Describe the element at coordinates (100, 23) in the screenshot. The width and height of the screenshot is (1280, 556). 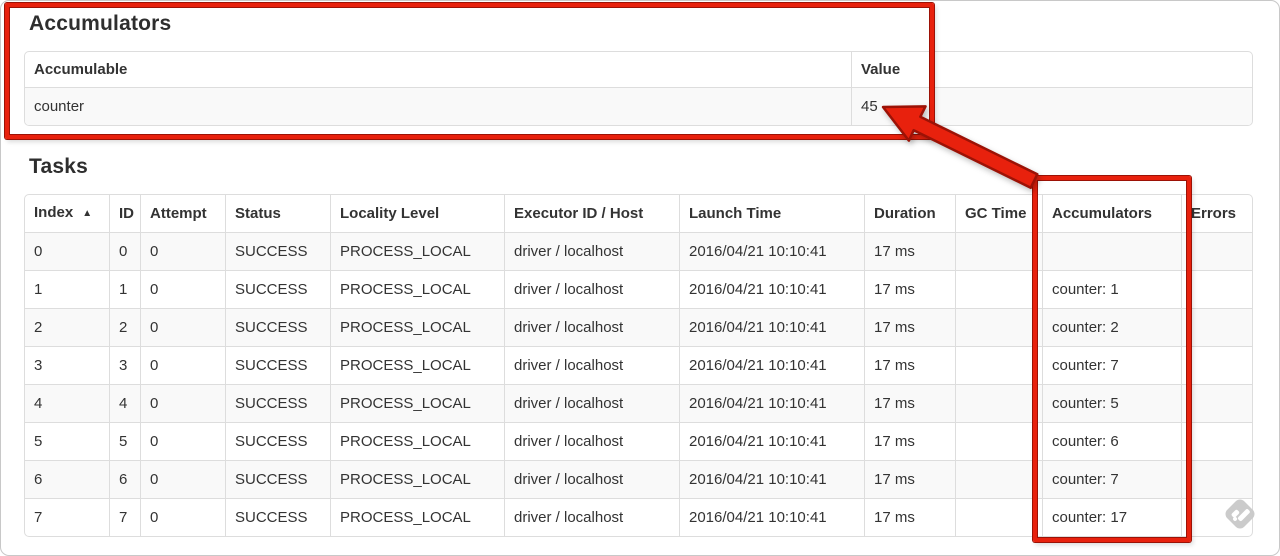
I see `accumulators-section-title: Accumulators` at that location.